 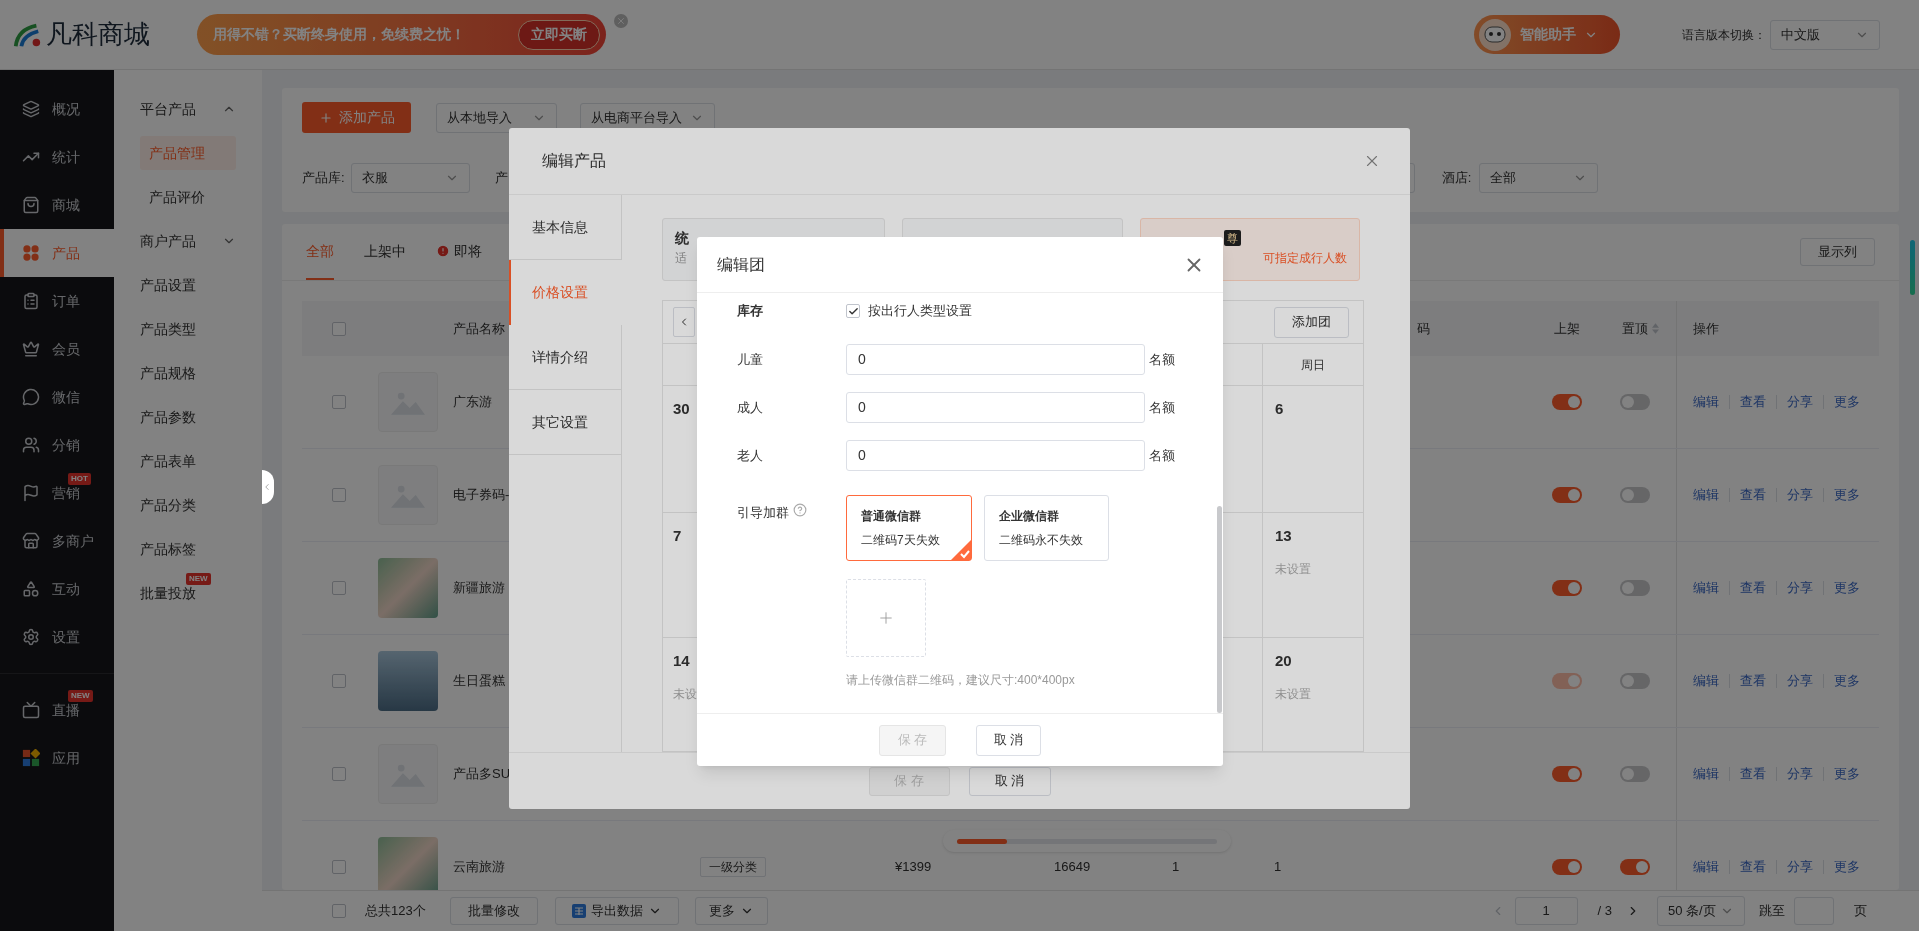 What do you see at coordinates (57, 205) in the screenshot?
I see `nav-item: 商城` at bounding box center [57, 205].